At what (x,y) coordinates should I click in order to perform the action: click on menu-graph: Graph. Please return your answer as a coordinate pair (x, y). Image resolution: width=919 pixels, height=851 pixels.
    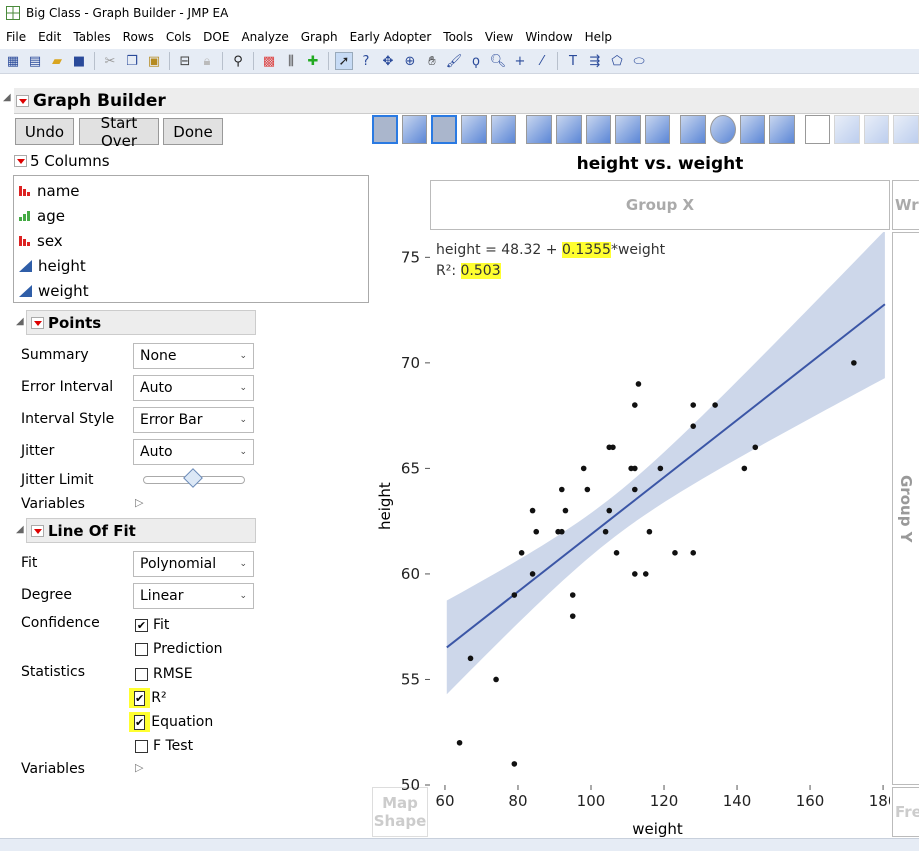
    Looking at the image, I should click on (319, 39).